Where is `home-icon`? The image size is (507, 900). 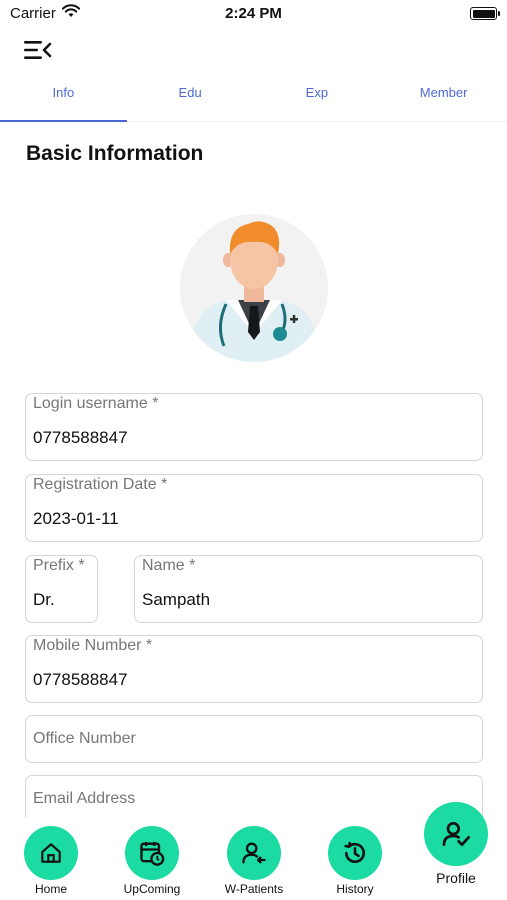
home-icon is located at coordinates (51, 853).